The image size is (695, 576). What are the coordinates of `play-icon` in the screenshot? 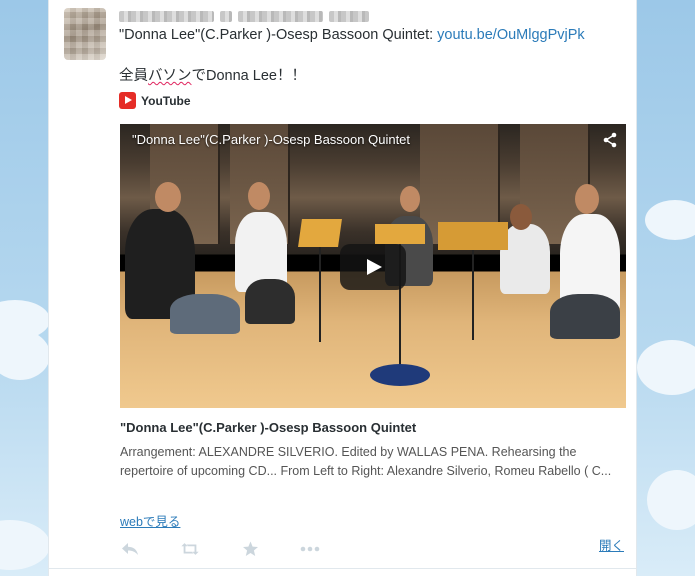 It's located at (373, 267).